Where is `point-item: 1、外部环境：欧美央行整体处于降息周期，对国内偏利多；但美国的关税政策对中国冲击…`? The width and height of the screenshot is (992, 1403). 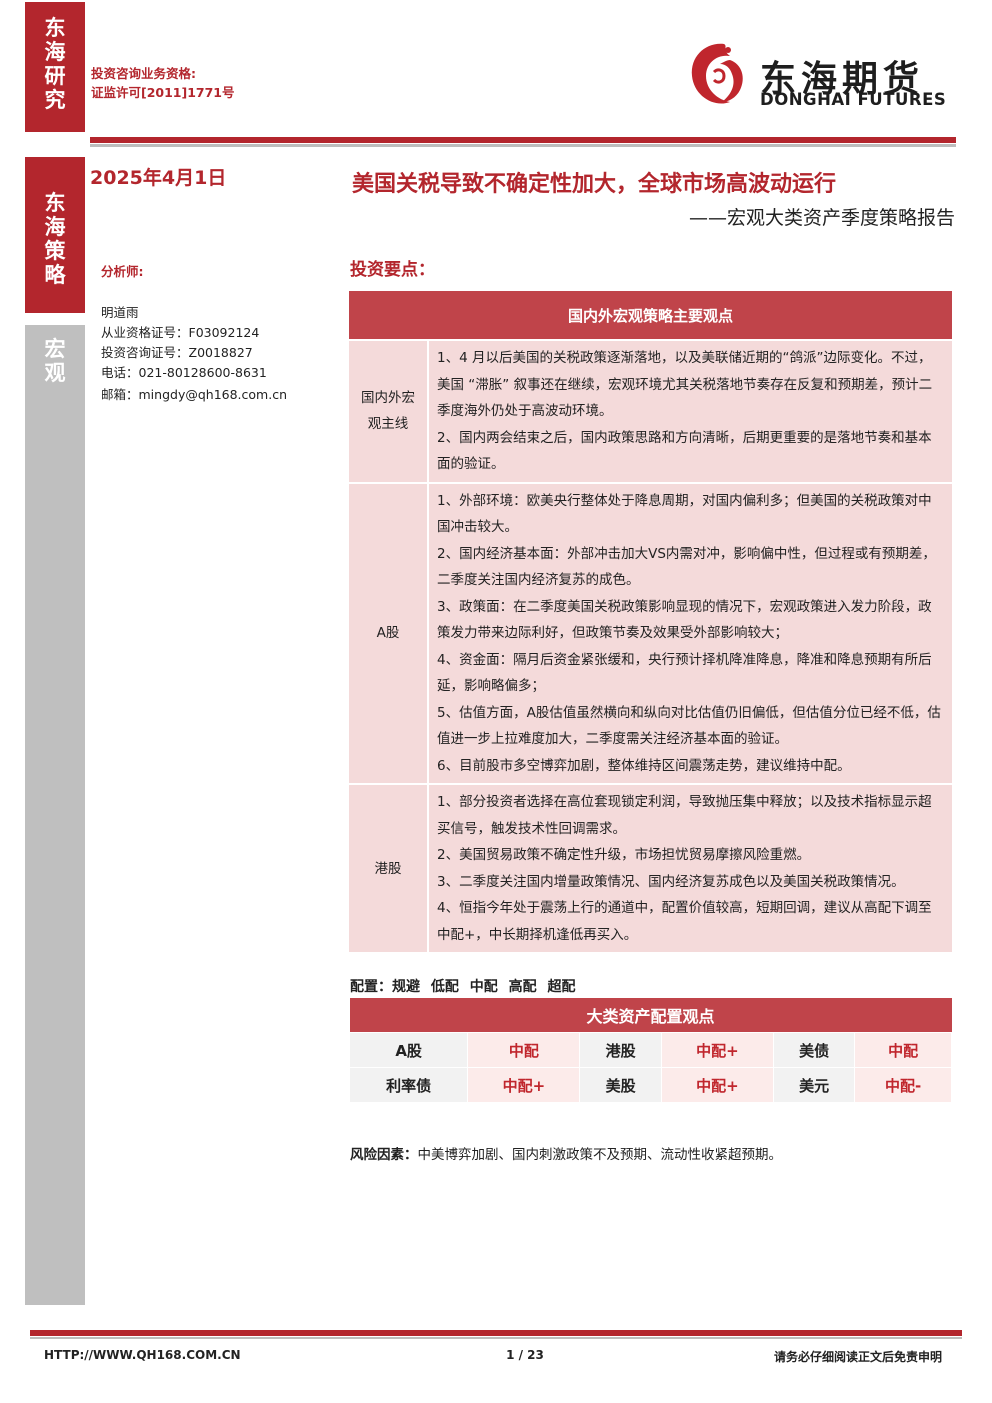 point-item: 1、外部环境：欧美央行整体处于降息周期，对国内偏利多；但美国的关税政策对中国冲击… is located at coordinates (684, 514).